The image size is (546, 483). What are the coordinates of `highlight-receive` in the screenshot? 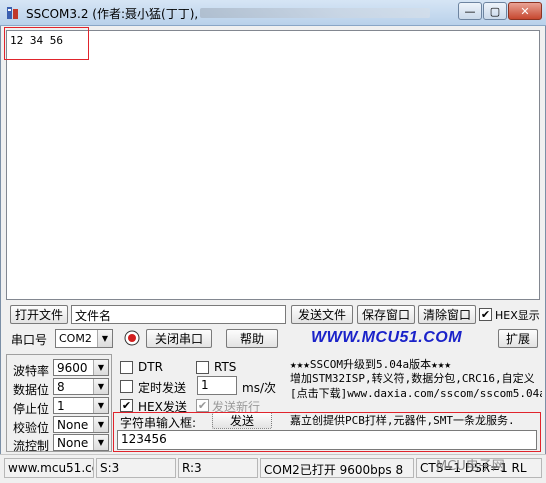 It's located at (46, 43).